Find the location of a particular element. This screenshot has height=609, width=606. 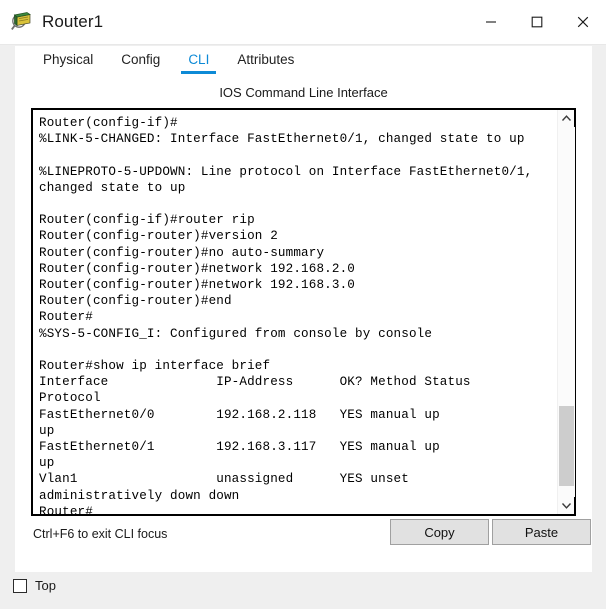

title-bar: Router1 is located at coordinates (303, 22).